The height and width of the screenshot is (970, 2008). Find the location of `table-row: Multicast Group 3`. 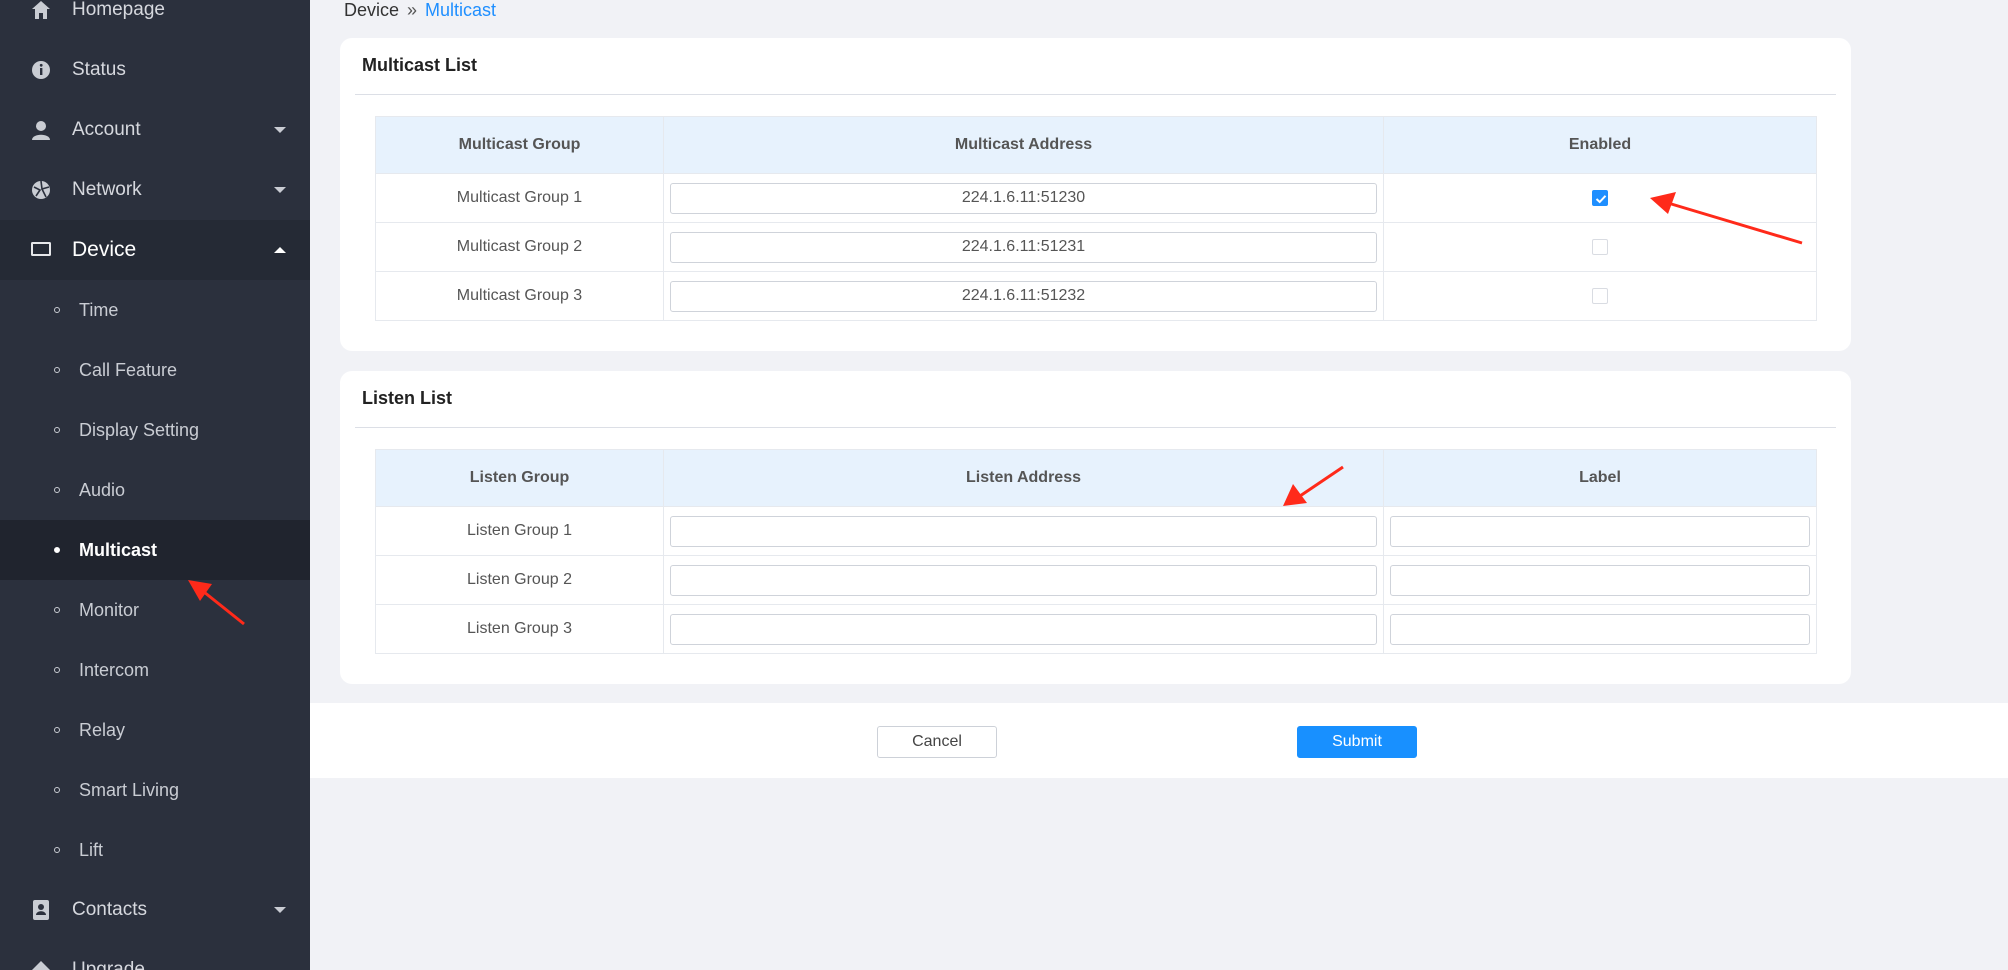

table-row: Multicast Group 3 is located at coordinates (1096, 296).